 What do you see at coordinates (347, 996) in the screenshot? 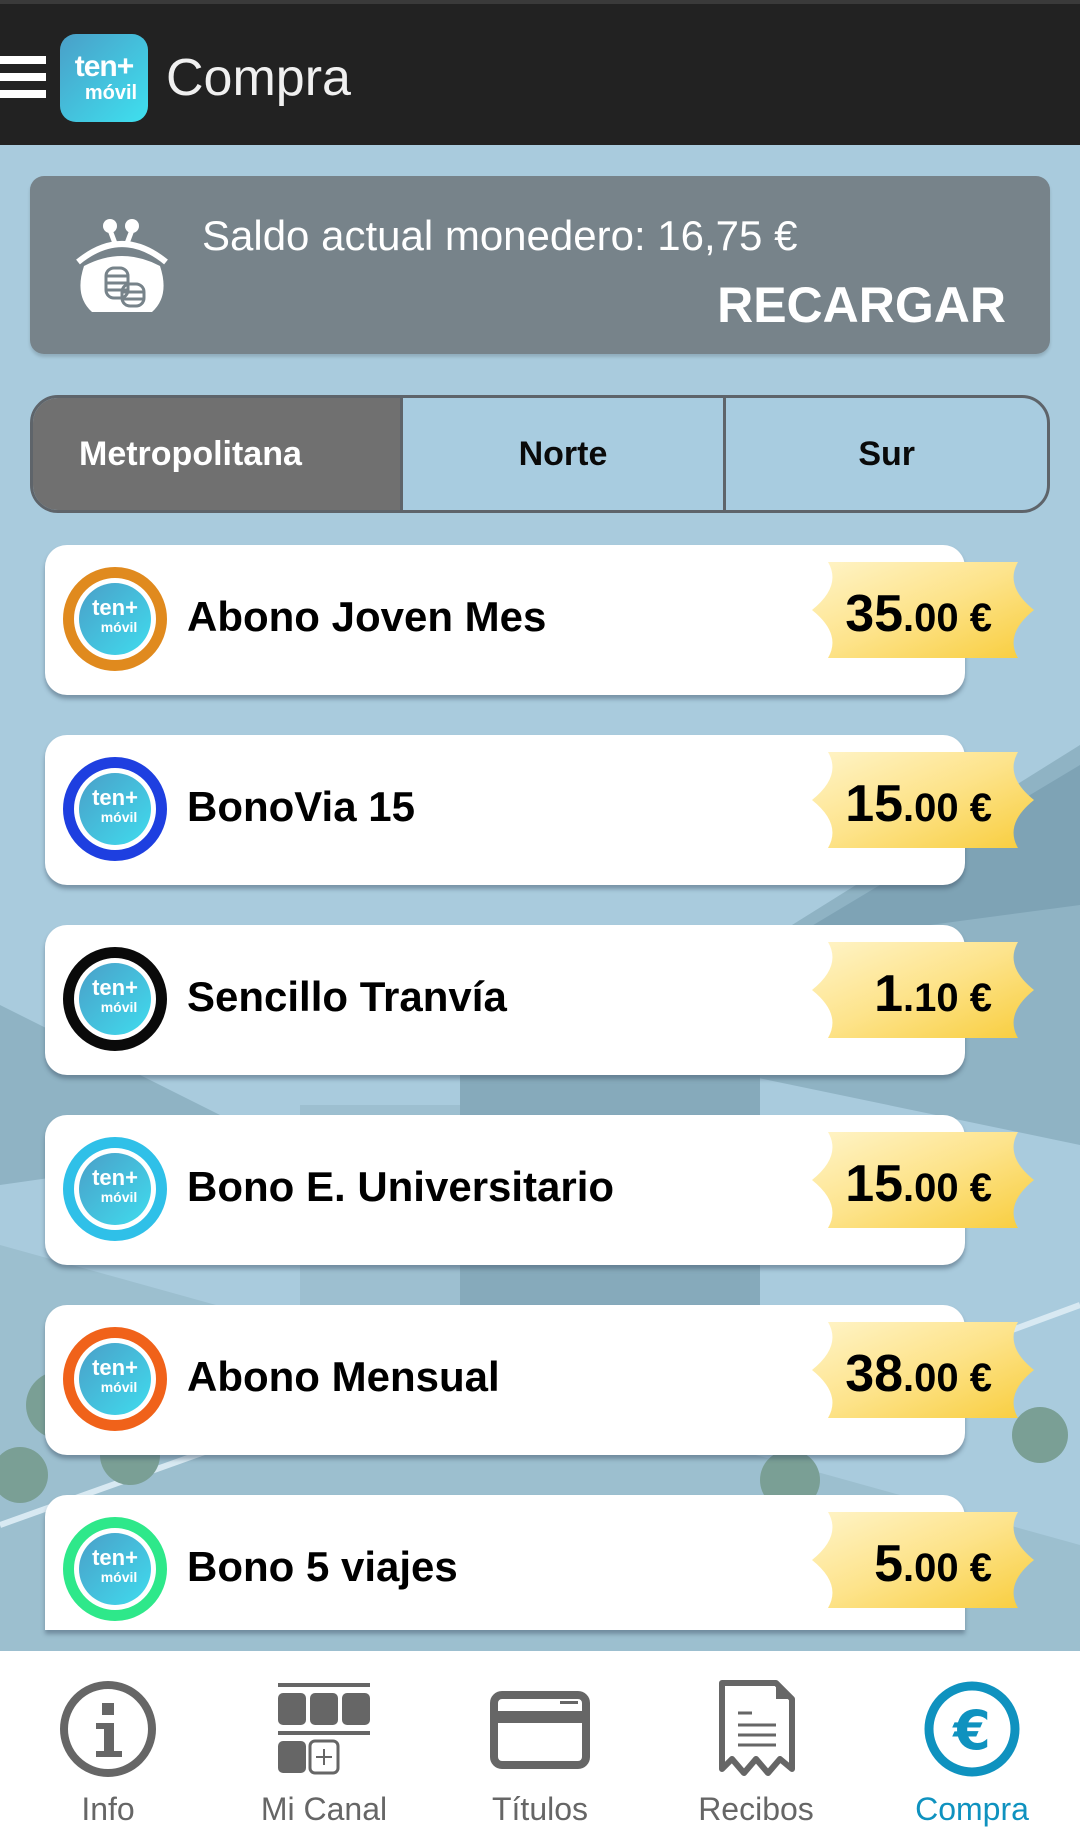
I see `product-name: Sencillo Tranvía` at bounding box center [347, 996].